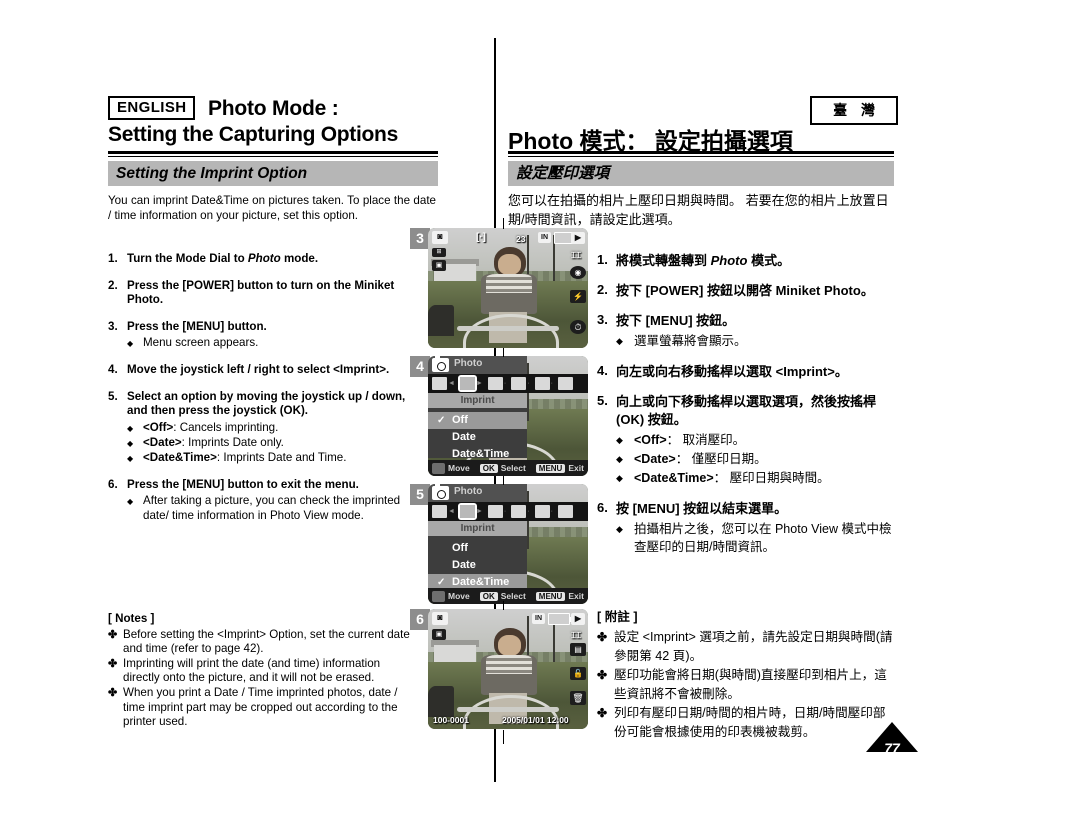 This screenshot has height=830, width=1080. Describe the element at coordinates (212, 173) in the screenshot. I see `section-title-english: Setting the Imprint Option` at that location.